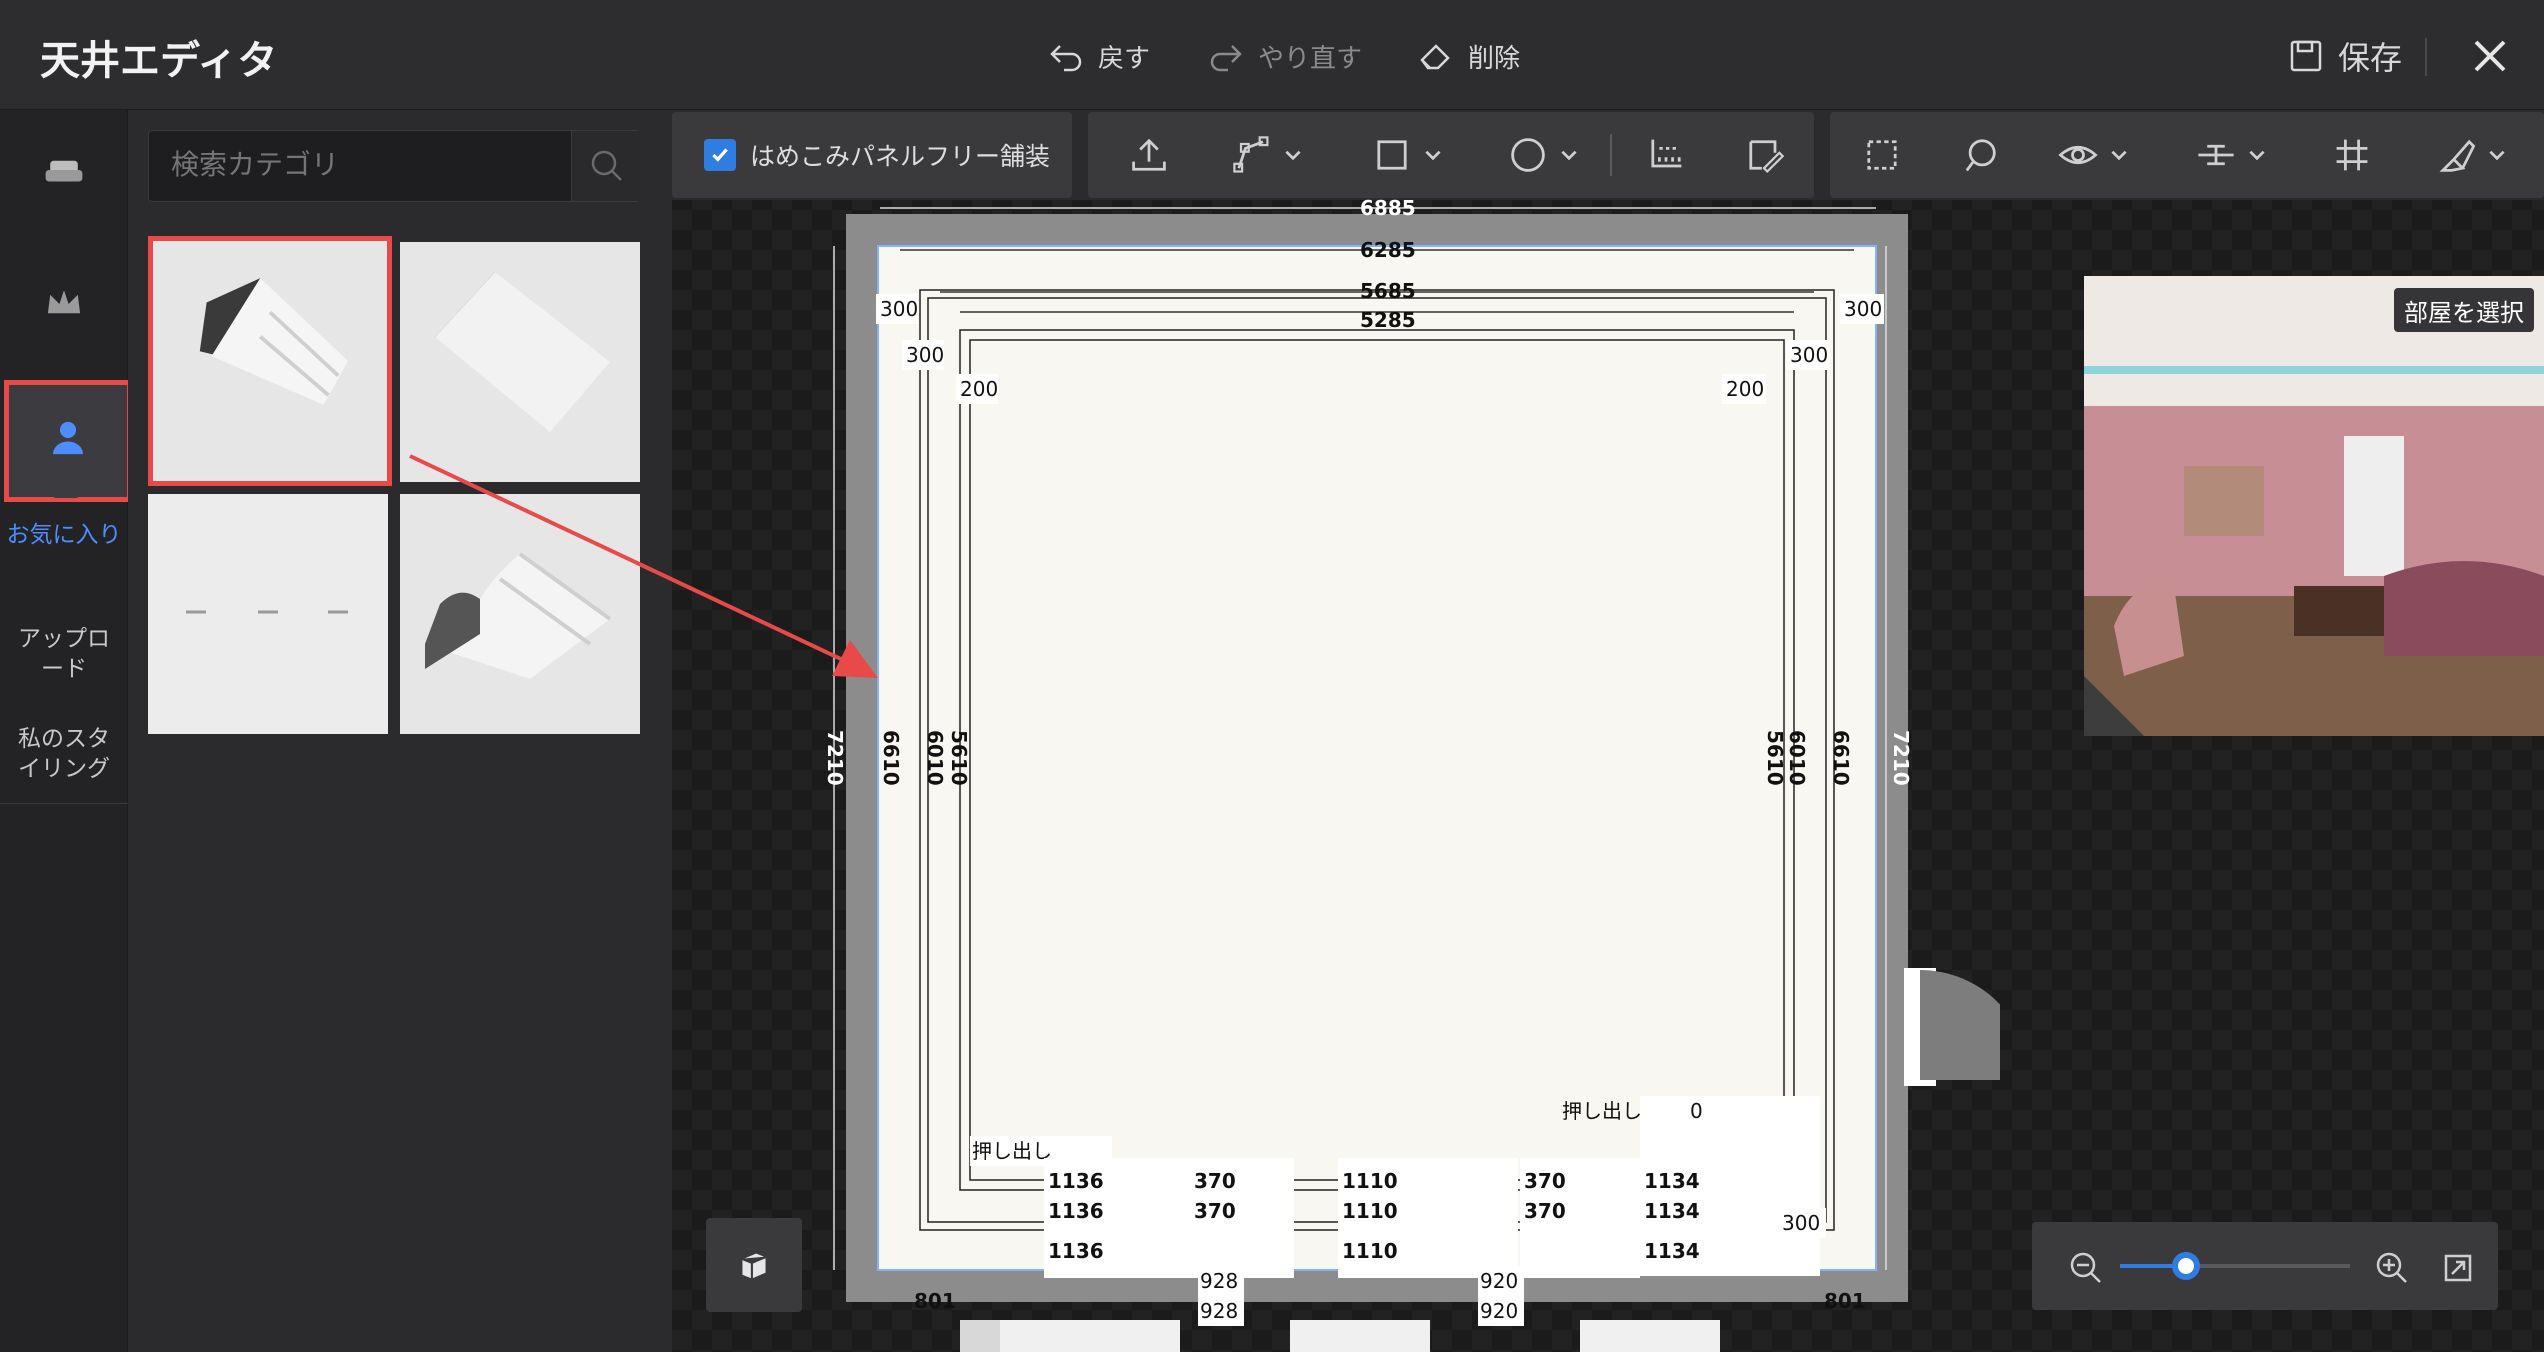  I want to click on tool-light-strip, so click(1666, 155).